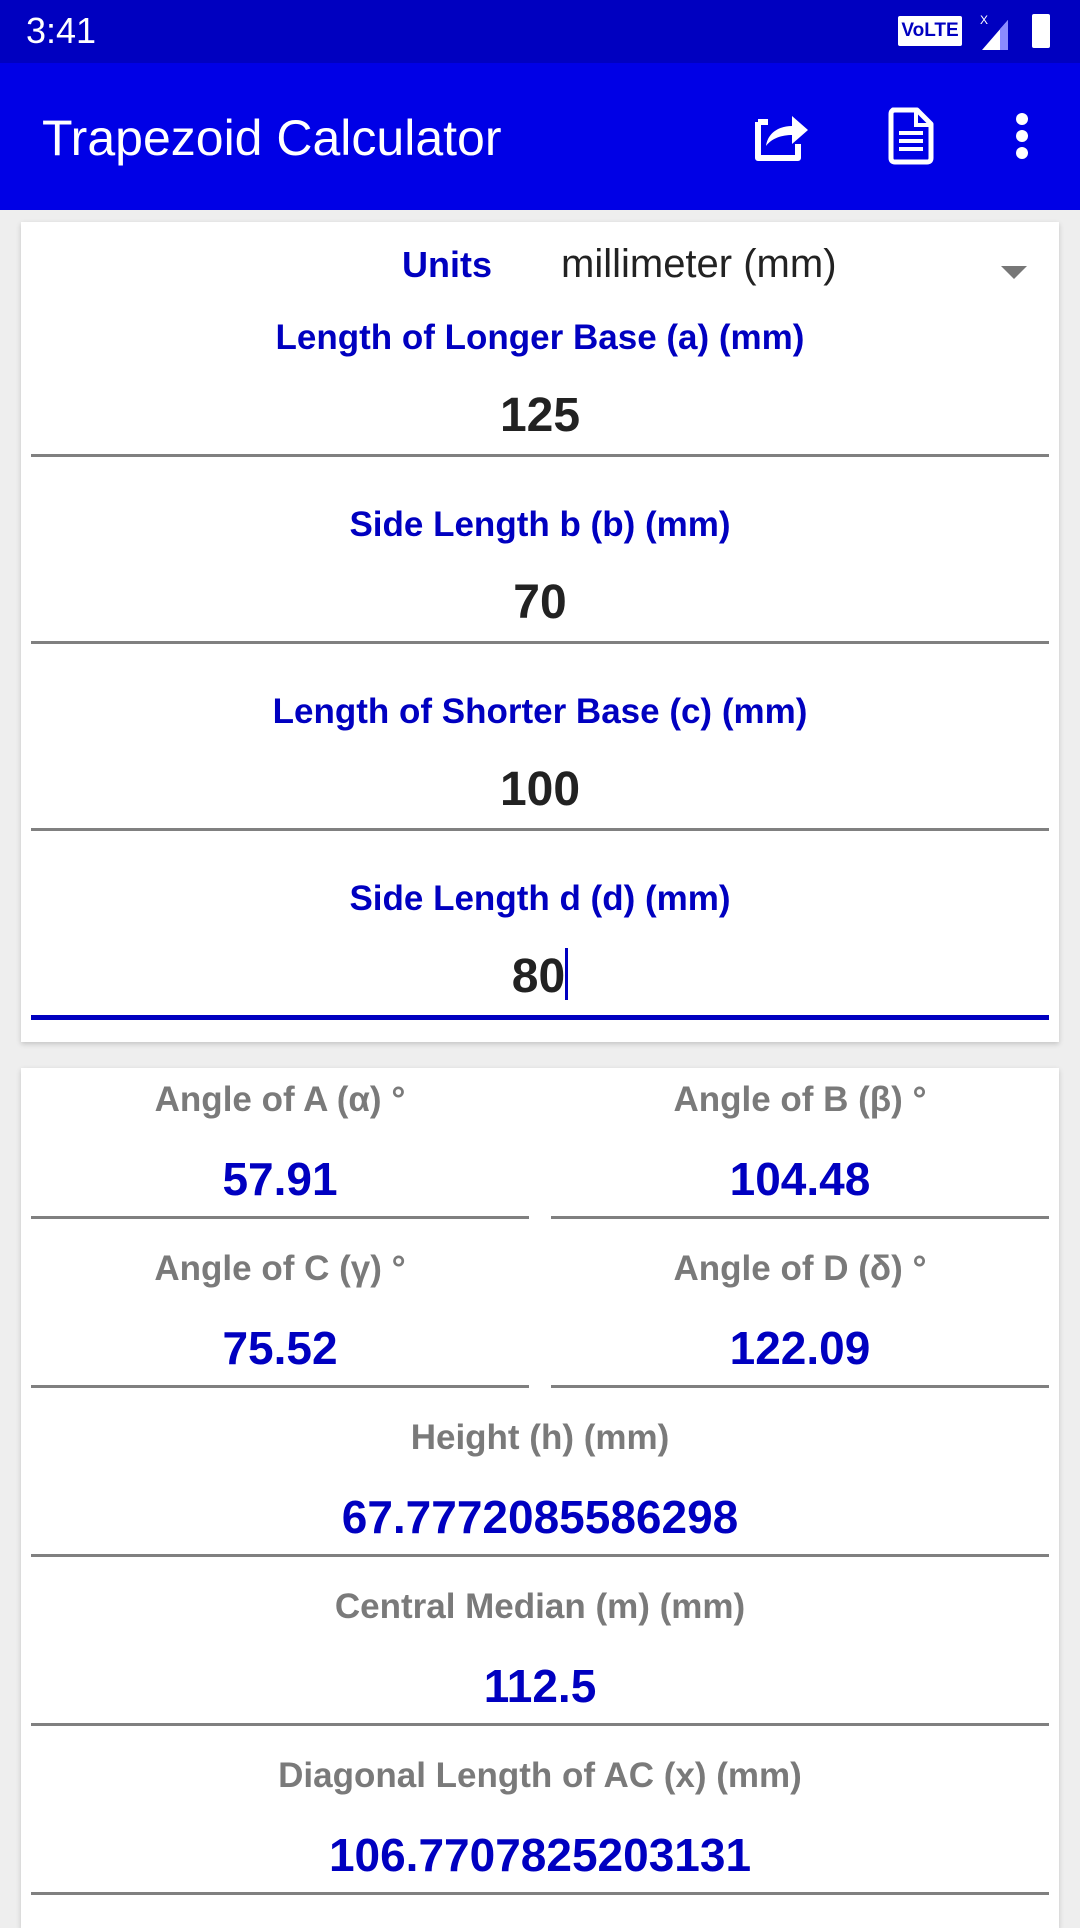 This screenshot has height=1928, width=1080. What do you see at coordinates (540, 1775) in the screenshot?
I see `diagonal-ac-label: Diagonal Length of AC (x) (mm)` at bounding box center [540, 1775].